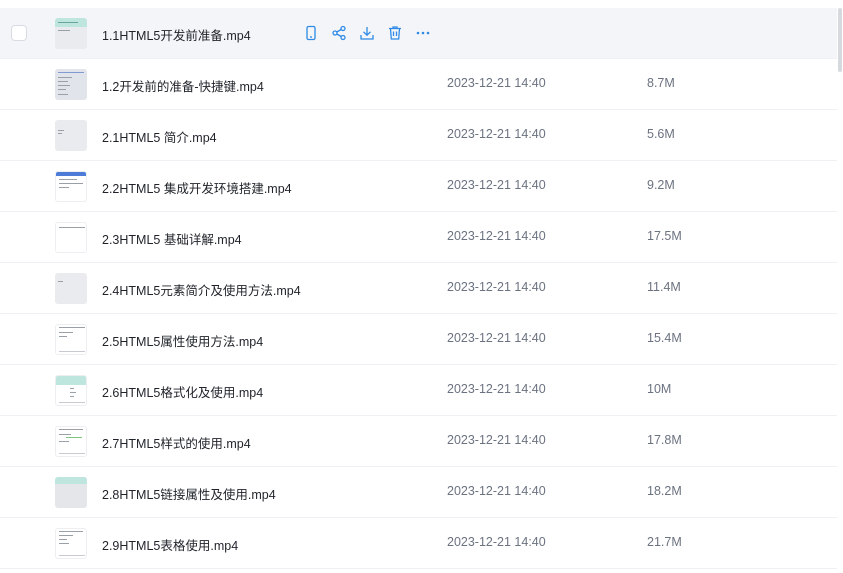 The width and height of the screenshot is (843, 573). What do you see at coordinates (418, 84) in the screenshot?
I see `file-row: 1.2开发前的准备-快捷键.mp4 2023-12-21 14:40 8.7M` at bounding box center [418, 84].